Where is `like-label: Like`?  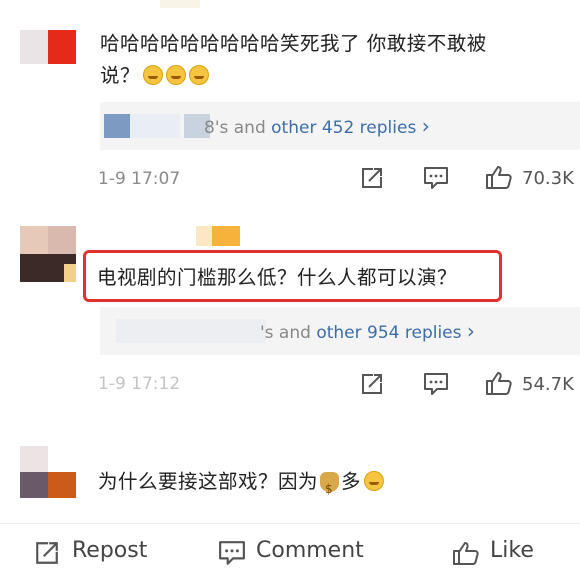
like-label: Like is located at coordinates (512, 550).